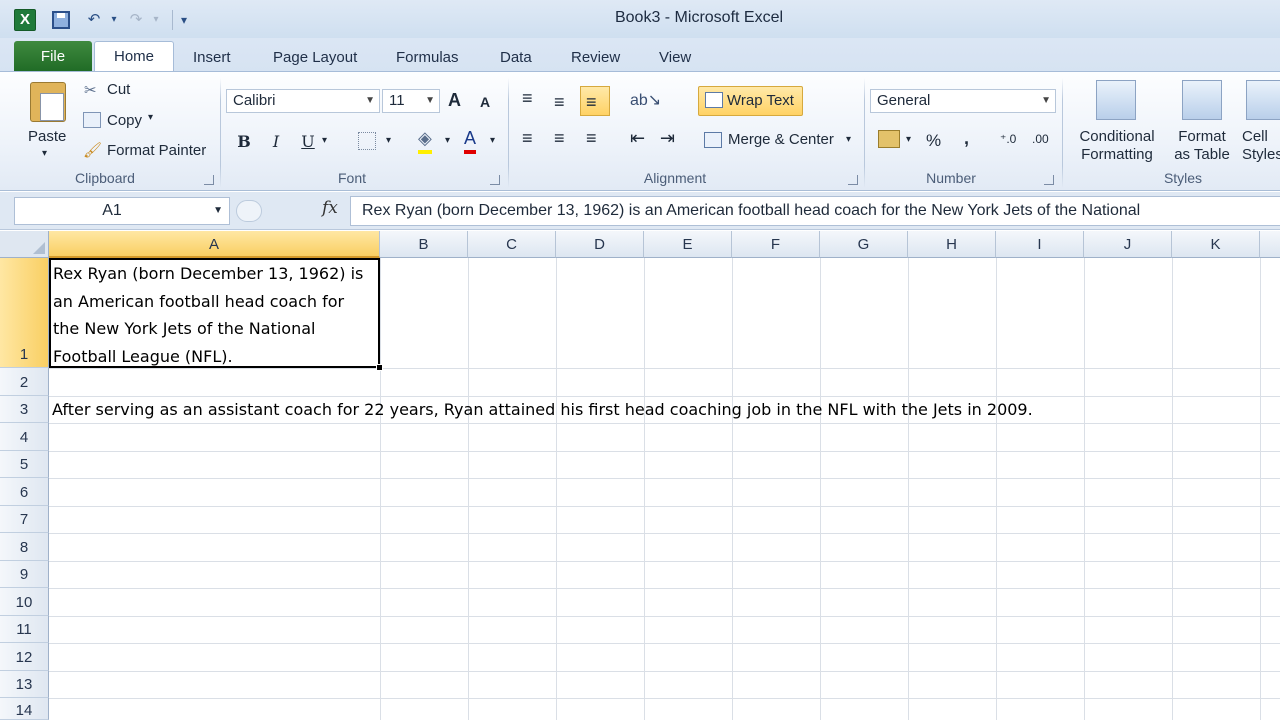 This screenshot has width=1280, height=720. Describe the element at coordinates (966, 138) in the screenshot. I see `comma-button: ,` at that location.